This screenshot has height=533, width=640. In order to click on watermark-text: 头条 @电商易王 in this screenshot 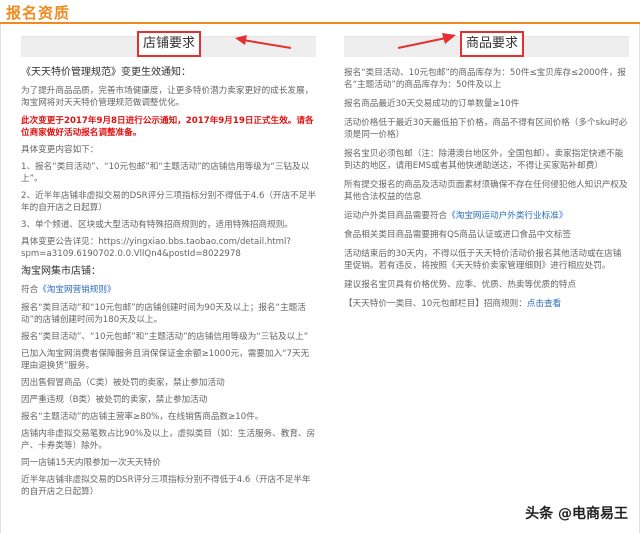, I will do `click(576, 514)`.